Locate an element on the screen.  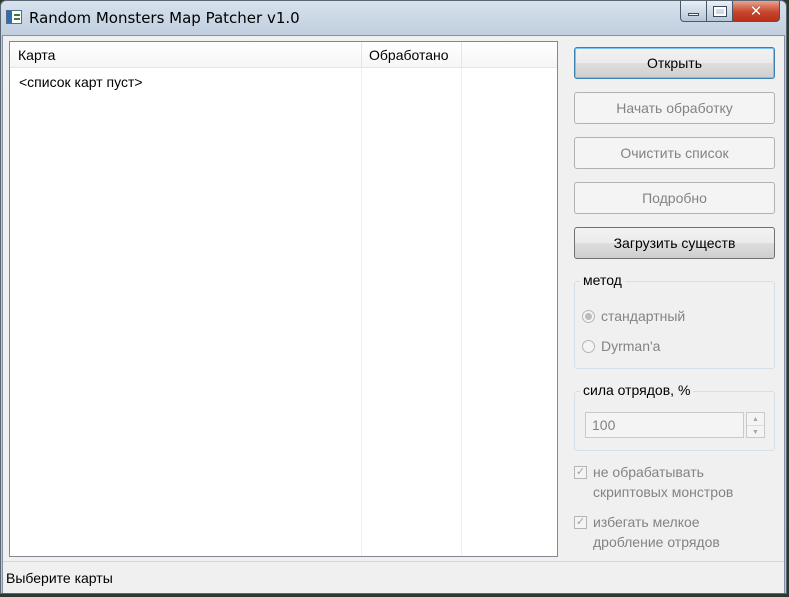
minimize-icon is located at coordinates (693, 14).